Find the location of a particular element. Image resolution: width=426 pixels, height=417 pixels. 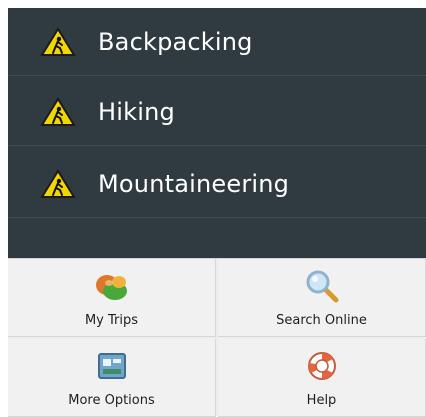

list-item-label: Backpacking is located at coordinates (175, 41).